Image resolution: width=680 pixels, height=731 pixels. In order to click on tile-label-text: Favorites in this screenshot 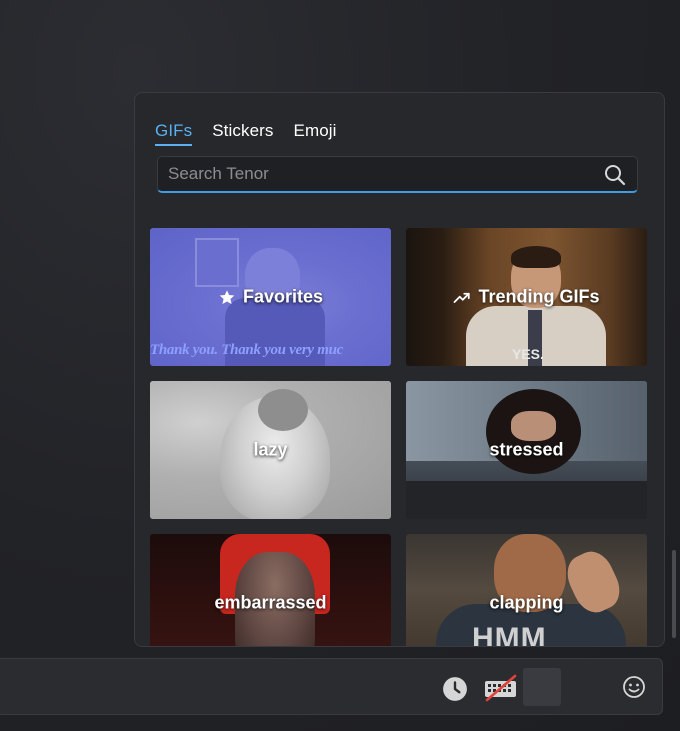, I will do `click(283, 296)`.